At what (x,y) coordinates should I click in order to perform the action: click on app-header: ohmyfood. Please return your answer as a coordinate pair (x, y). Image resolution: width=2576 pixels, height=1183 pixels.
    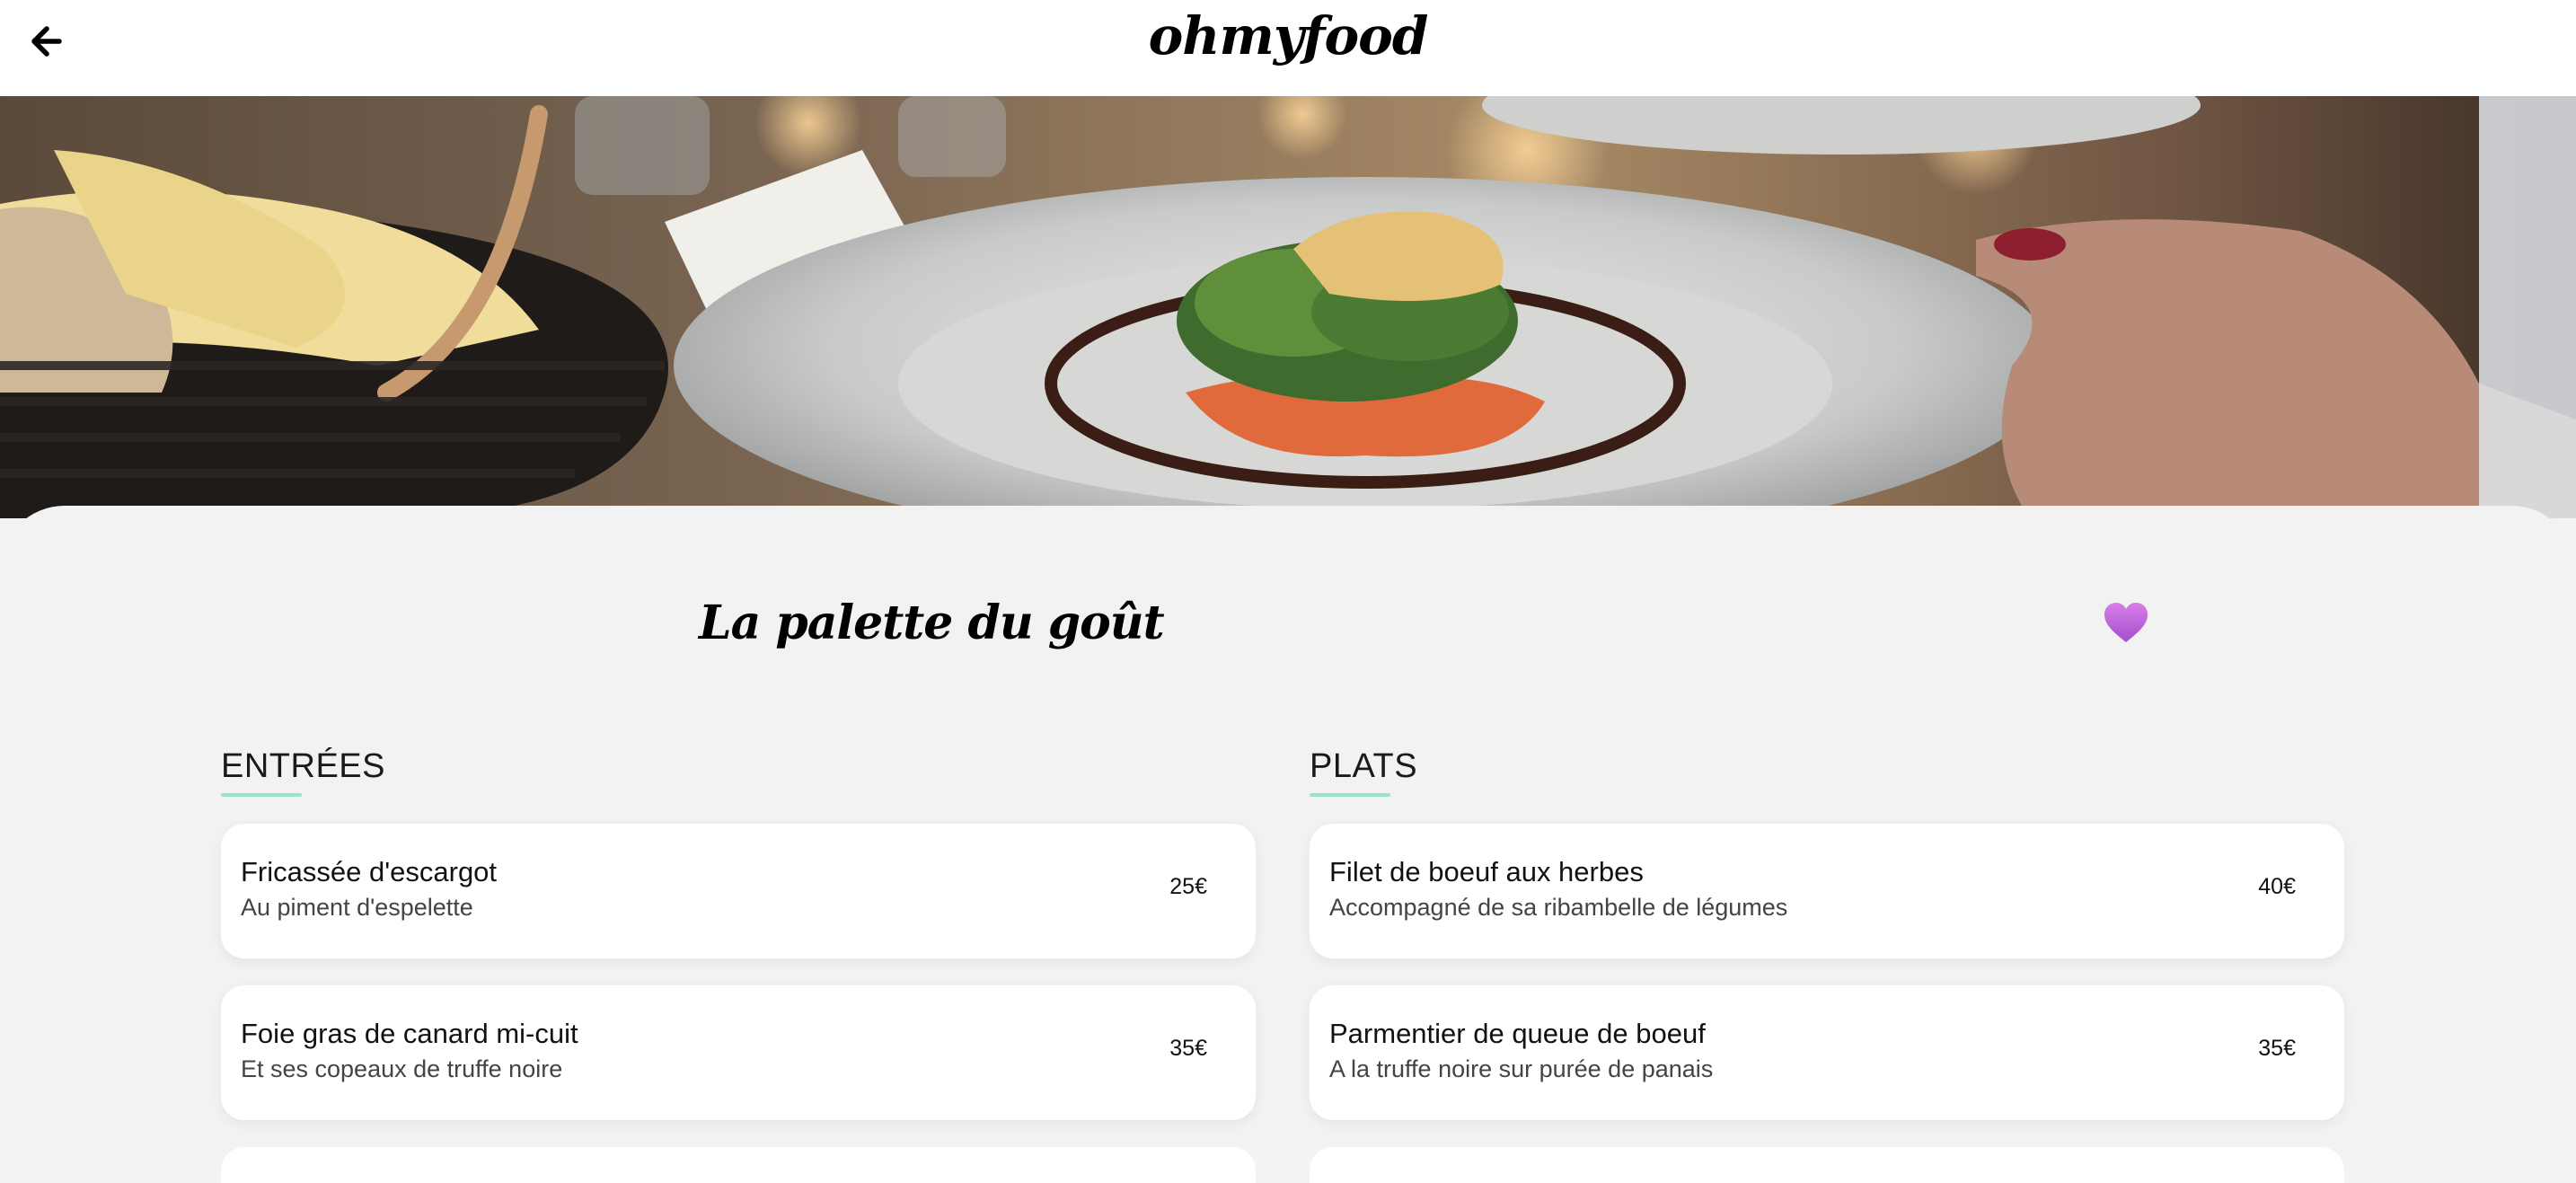
    Looking at the image, I should click on (1288, 48).